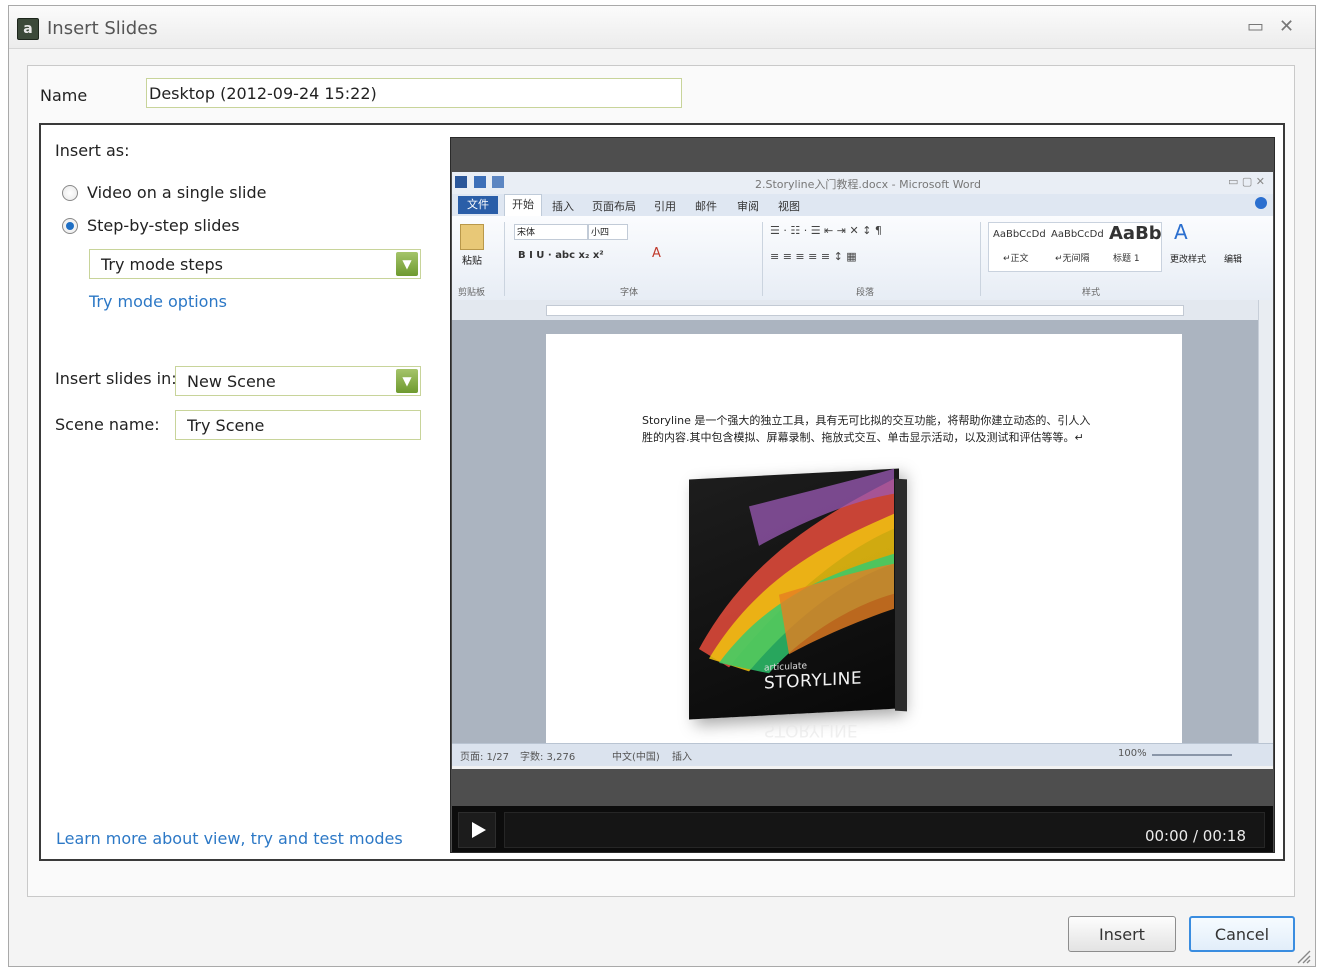 This screenshot has height=968, width=1321. What do you see at coordinates (478, 205) in the screenshot?
I see `word-tab-file: 文件` at bounding box center [478, 205].